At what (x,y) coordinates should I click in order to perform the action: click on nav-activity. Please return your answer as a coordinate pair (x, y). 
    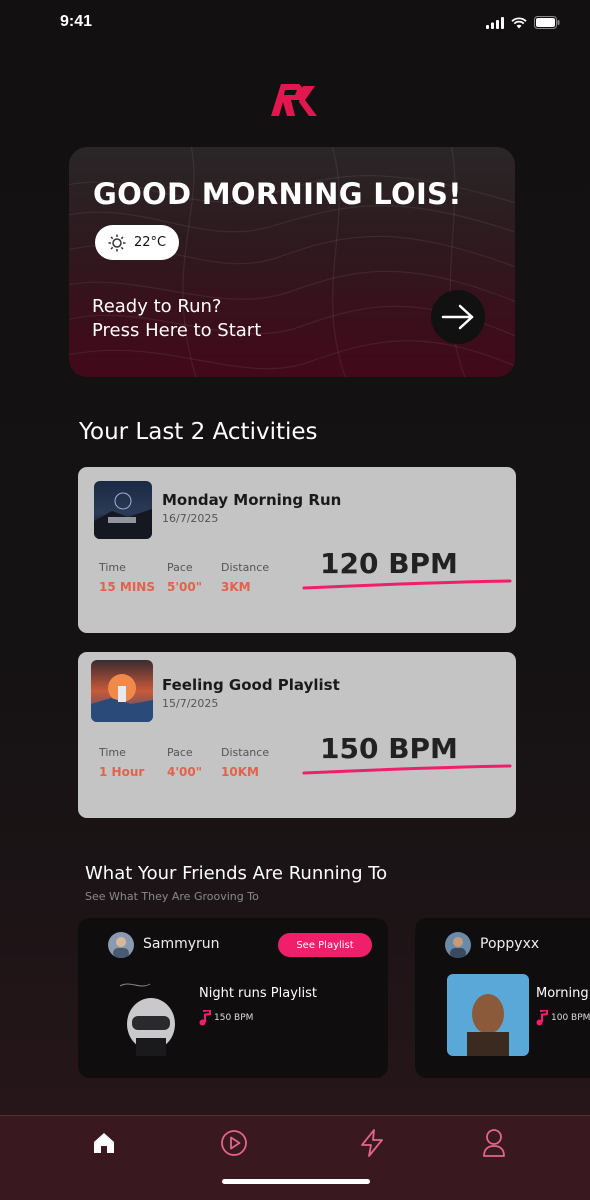
    Looking at the image, I should click on (372, 1143).